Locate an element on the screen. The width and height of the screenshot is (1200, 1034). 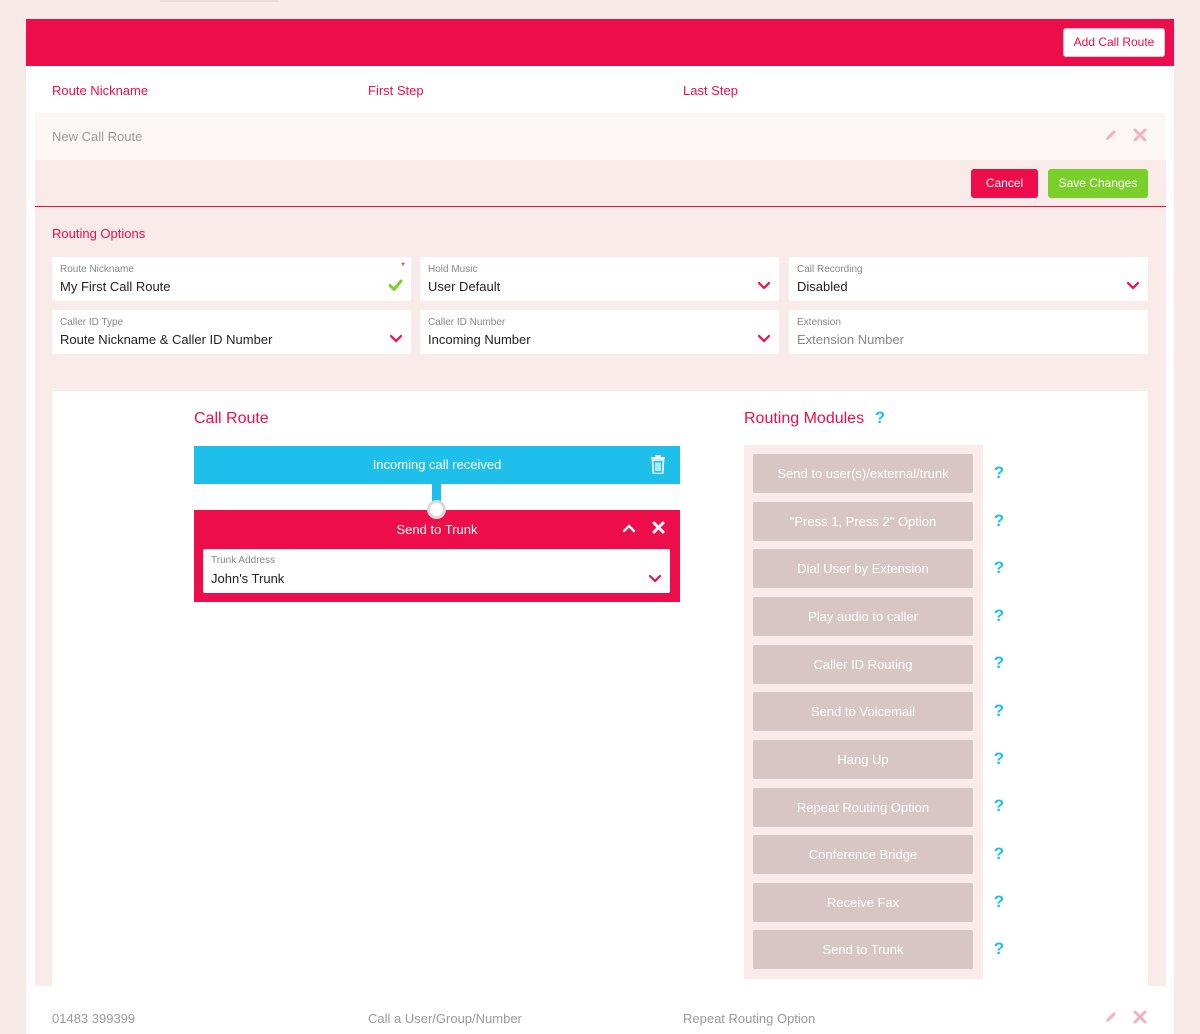
incoming-call-block: Incoming call received is located at coordinates (437, 465).